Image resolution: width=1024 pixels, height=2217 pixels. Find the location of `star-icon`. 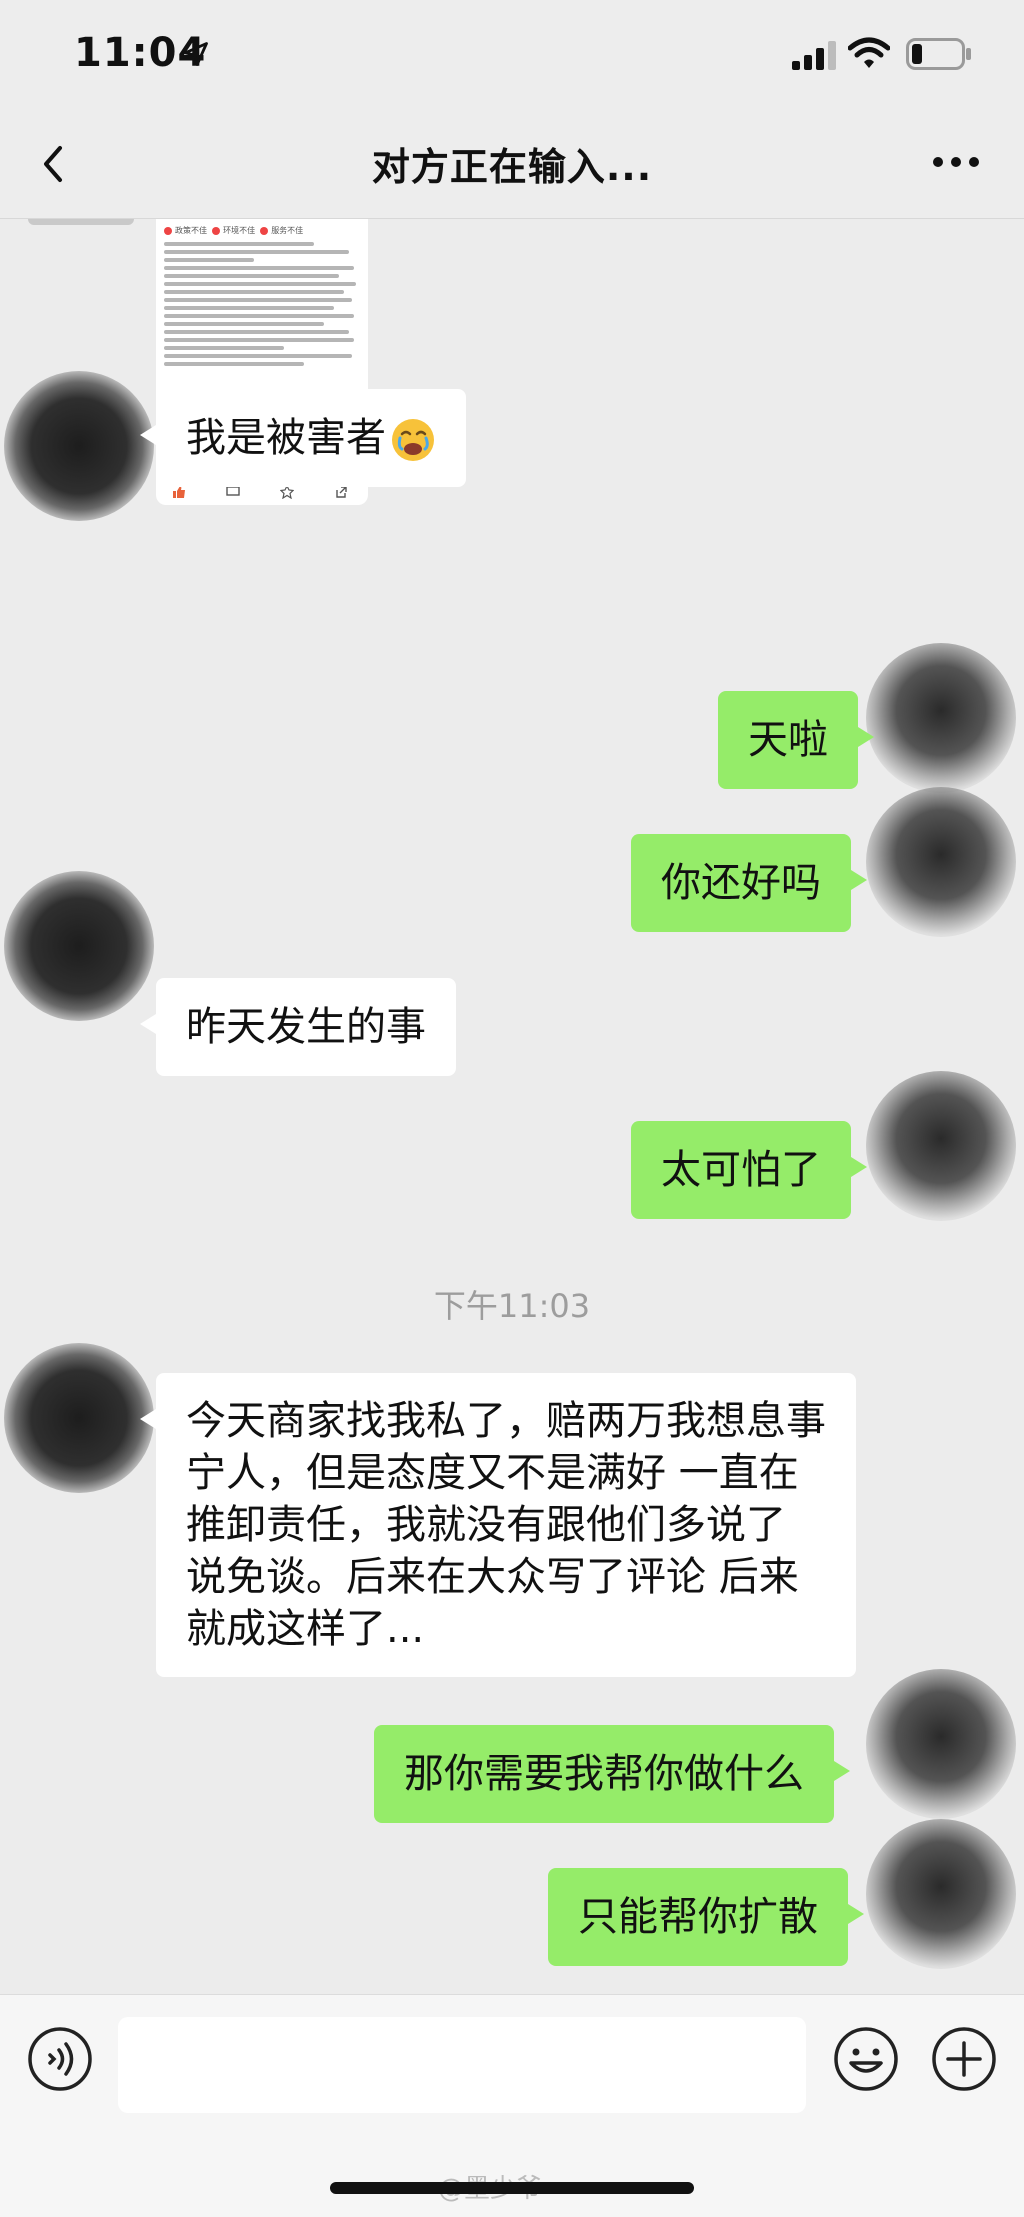

star-icon is located at coordinates (287, 492).